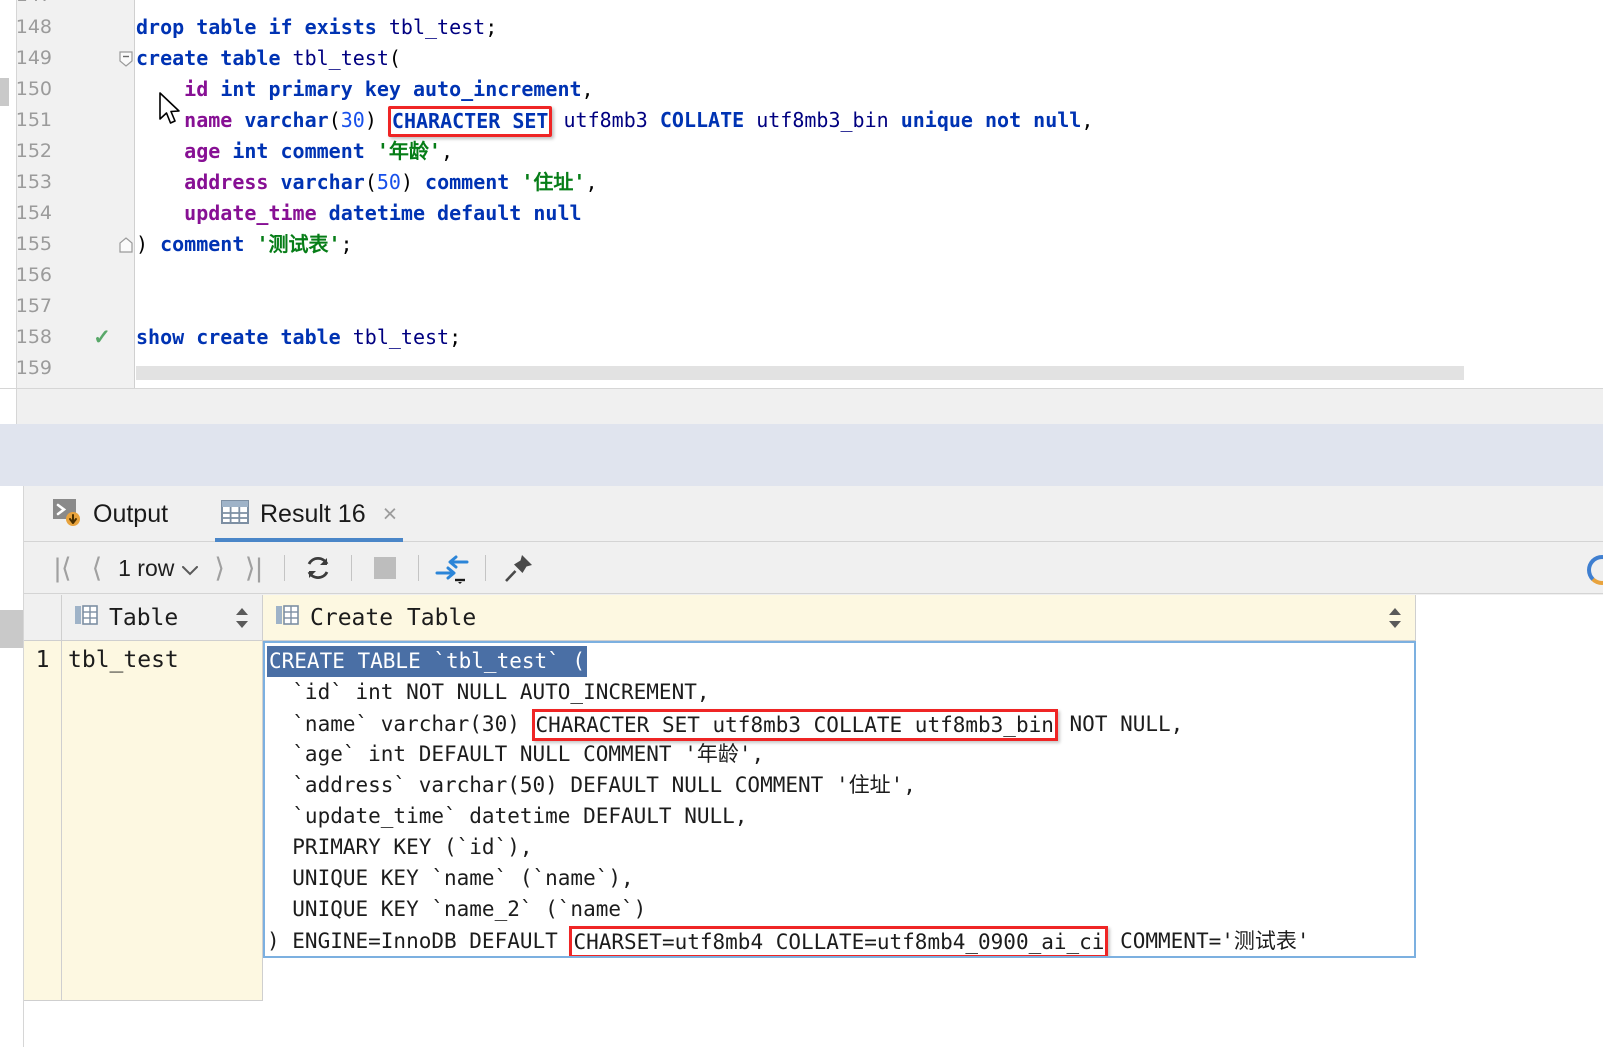 The height and width of the screenshot is (1047, 1603). I want to click on fold-collapse-icon, so click(126, 58).